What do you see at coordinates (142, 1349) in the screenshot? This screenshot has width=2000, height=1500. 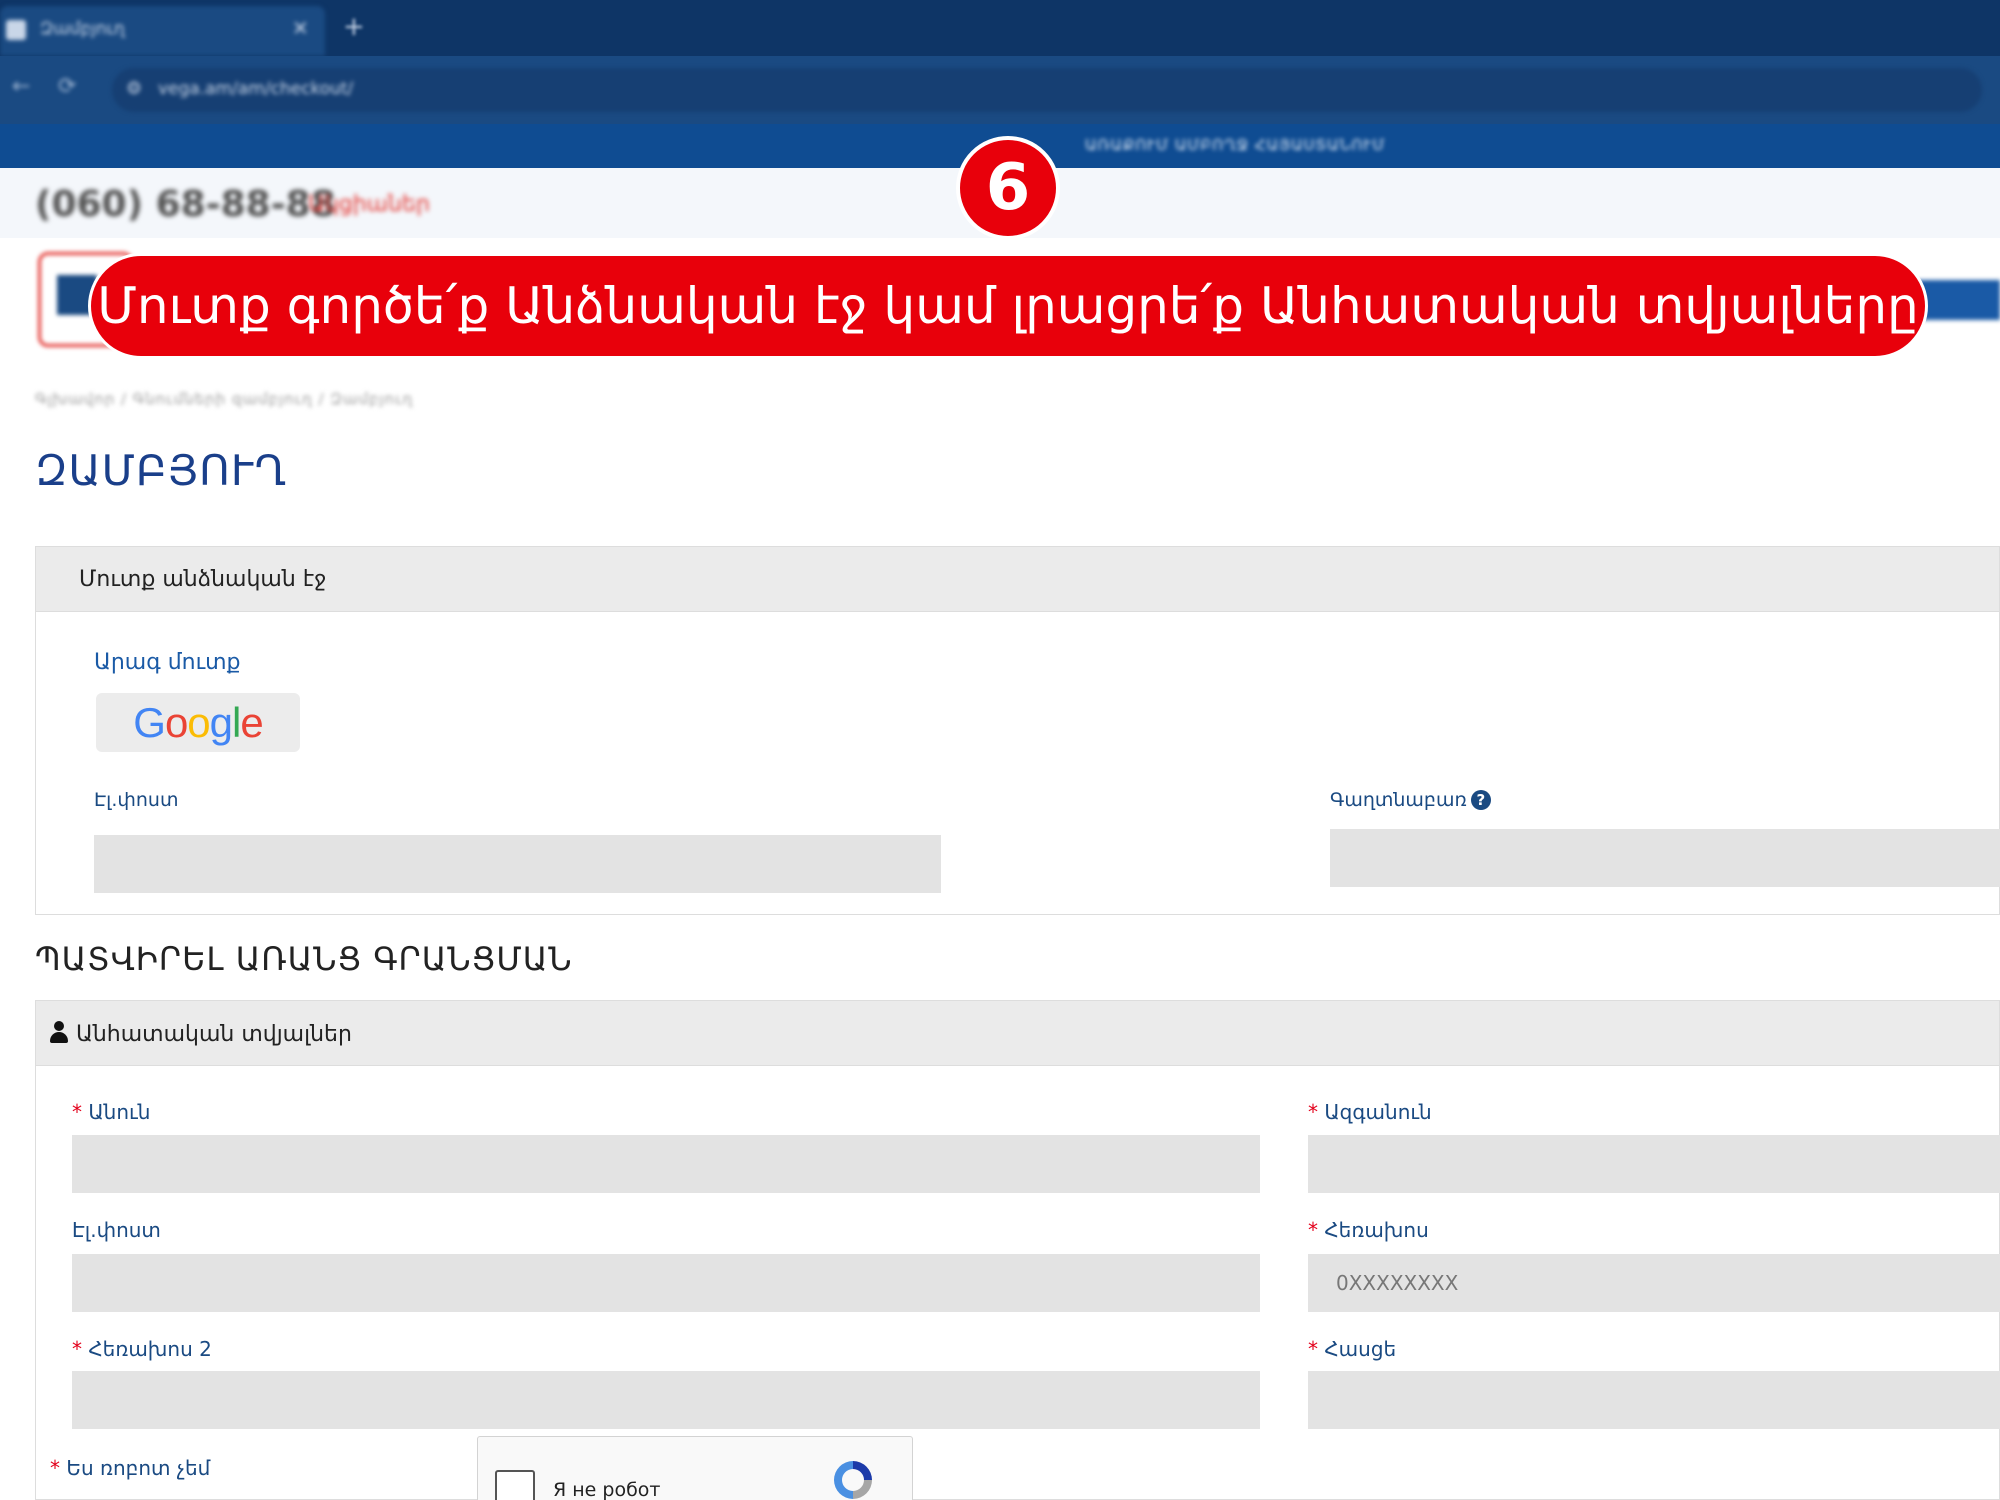 I see `phone2-label: * Հեռախոս 2` at bounding box center [142, 1349].